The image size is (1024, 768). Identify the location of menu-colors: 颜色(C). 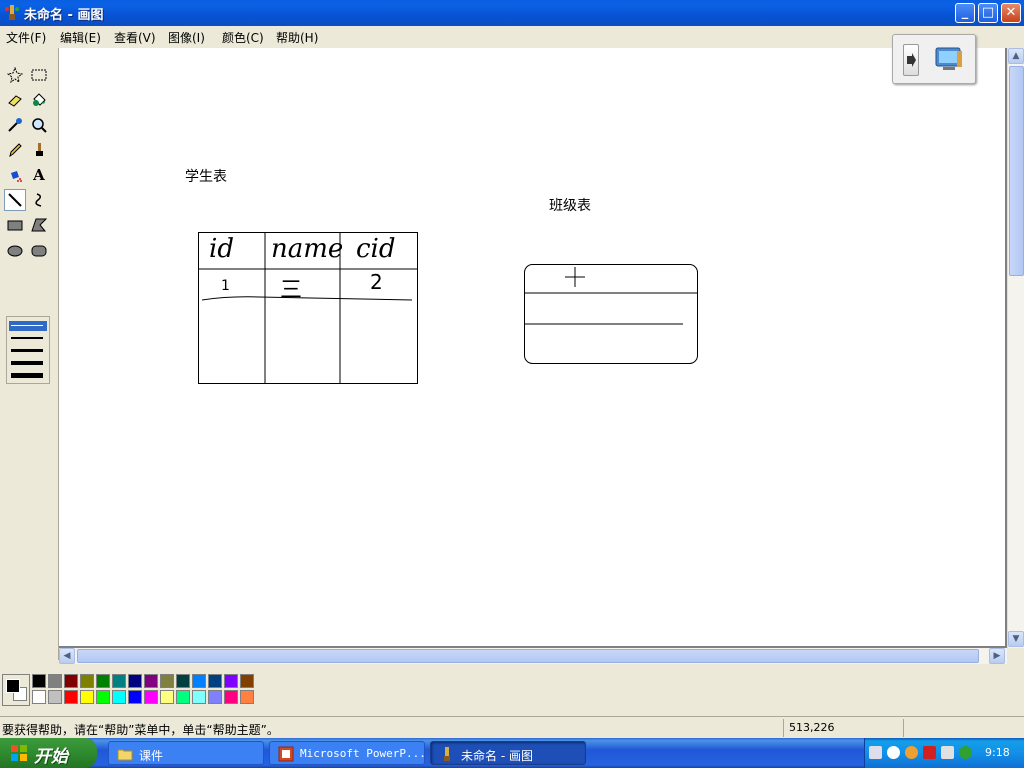
(243, 37).